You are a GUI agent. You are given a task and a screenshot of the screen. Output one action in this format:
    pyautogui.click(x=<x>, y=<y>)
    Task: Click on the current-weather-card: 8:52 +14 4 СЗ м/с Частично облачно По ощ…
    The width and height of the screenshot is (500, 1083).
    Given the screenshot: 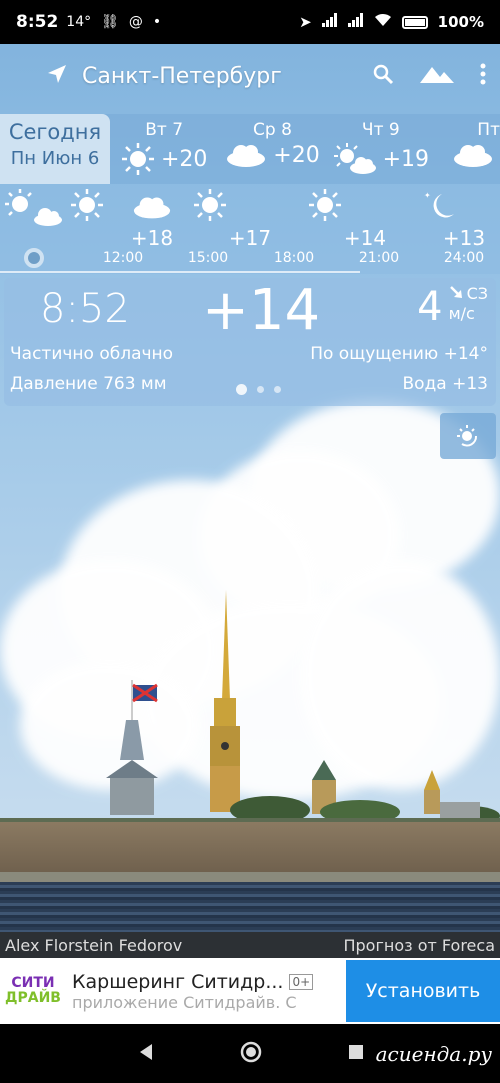 What is the action you would take?
    pyautogui.click(x=250, y=342)
    